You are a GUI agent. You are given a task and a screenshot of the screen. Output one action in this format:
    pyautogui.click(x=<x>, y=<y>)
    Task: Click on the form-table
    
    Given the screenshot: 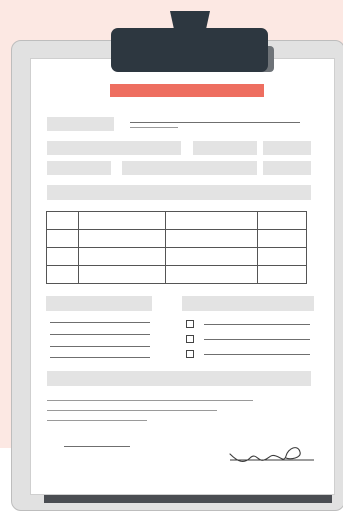 What is the action you would take?
    pyautogui.click(x=176, y=247)
    